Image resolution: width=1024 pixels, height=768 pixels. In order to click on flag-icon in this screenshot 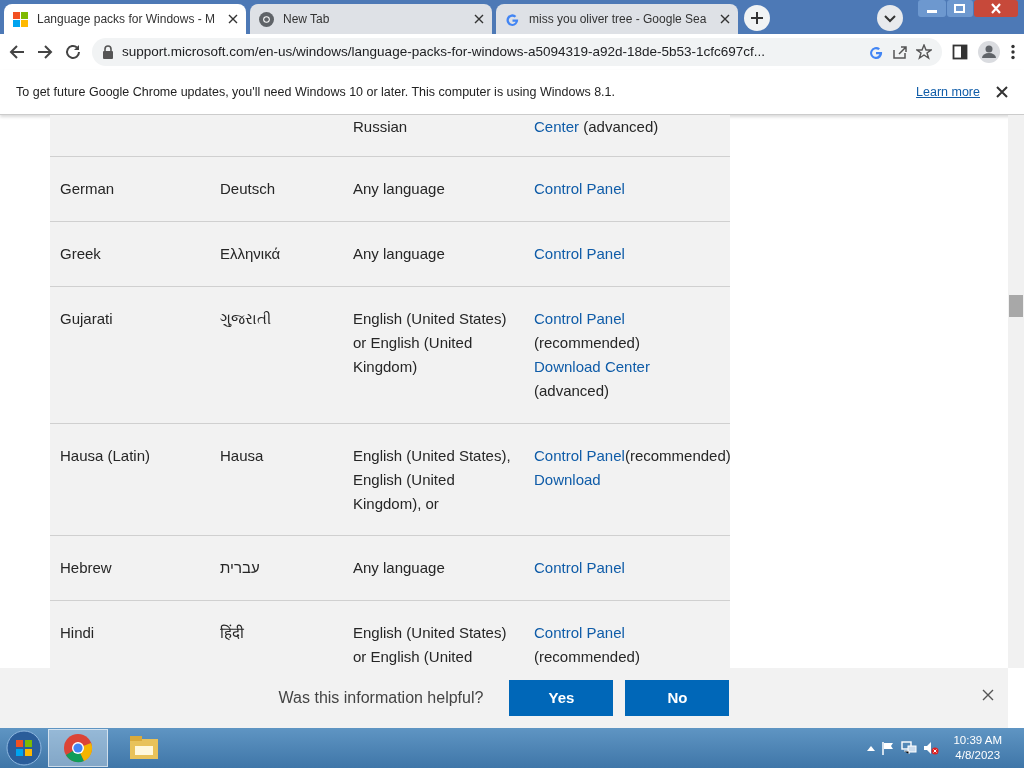, I will do `click(888, 748)`.